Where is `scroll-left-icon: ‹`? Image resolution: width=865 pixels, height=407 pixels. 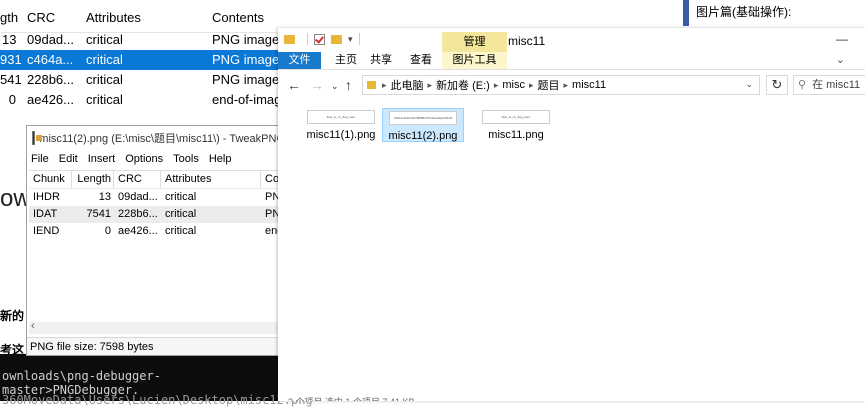 scroll-left-icon: ‹ is located at coordinates (33, 326).